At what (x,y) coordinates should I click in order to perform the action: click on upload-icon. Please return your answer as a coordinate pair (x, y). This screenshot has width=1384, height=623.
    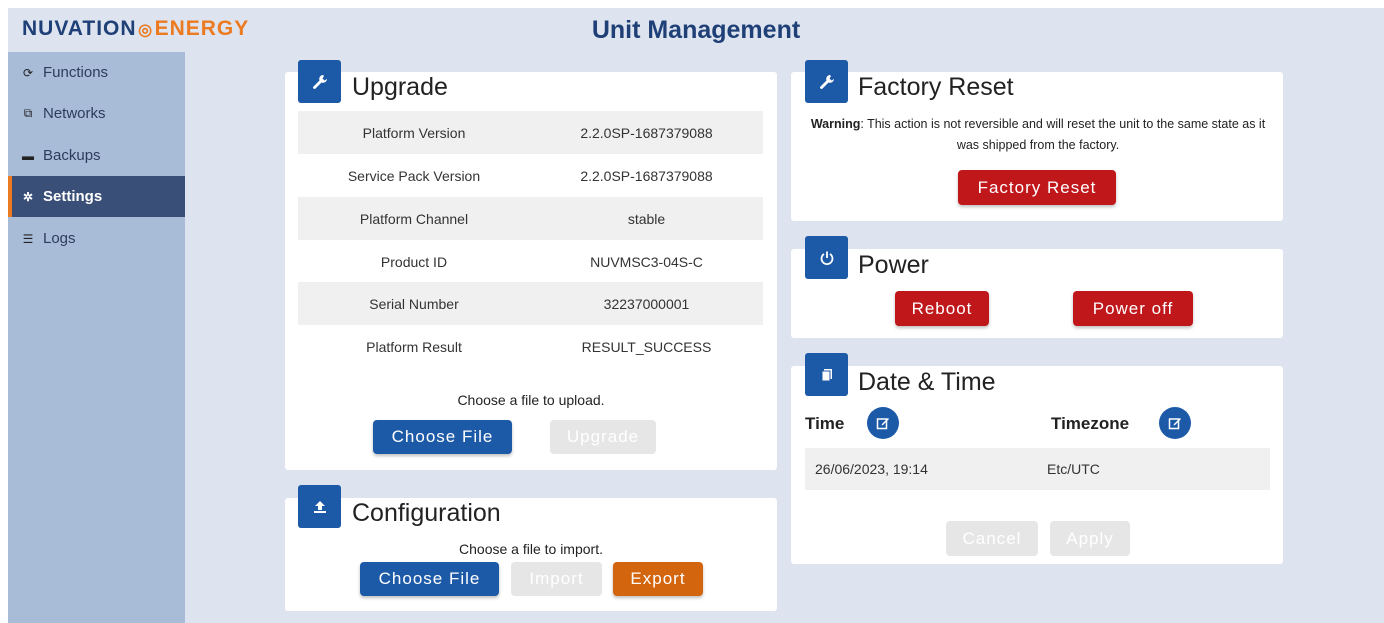
    Looking at the image, I should click on (319, 506).